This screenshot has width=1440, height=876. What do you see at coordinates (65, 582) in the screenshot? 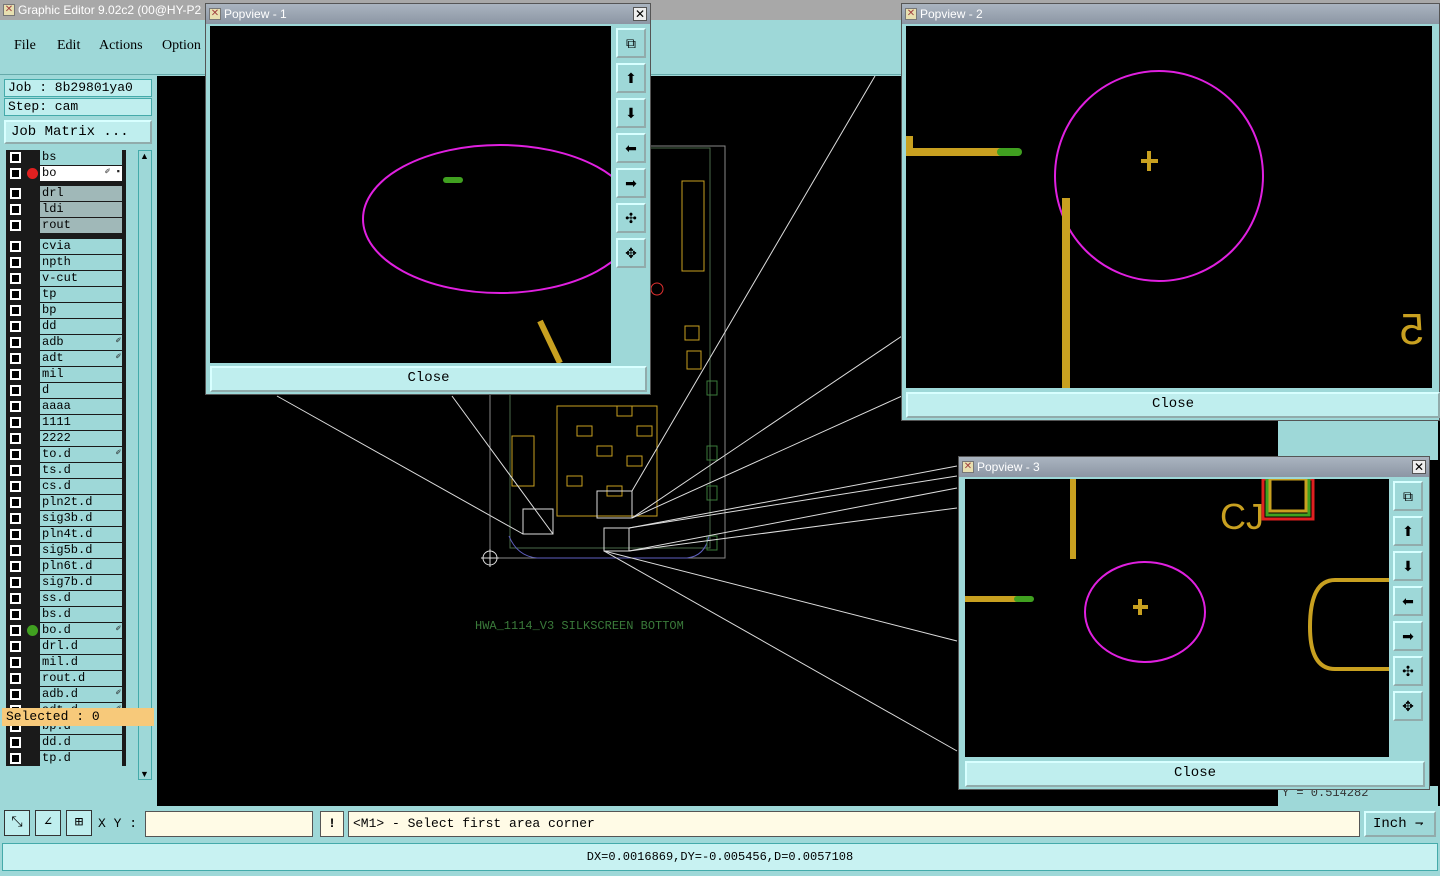
I see `layer-row: sig7b.d` at bounding box center [65, 582].